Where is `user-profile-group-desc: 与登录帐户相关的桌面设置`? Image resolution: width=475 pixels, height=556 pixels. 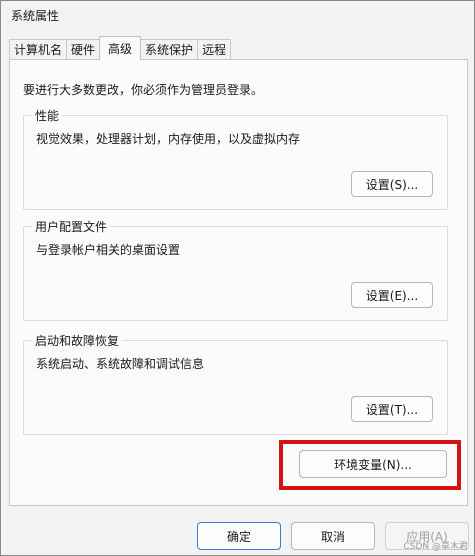 user-profile-group-desc: 与登录帐户相关的桌面设置 is located at coordinates (108, 250).